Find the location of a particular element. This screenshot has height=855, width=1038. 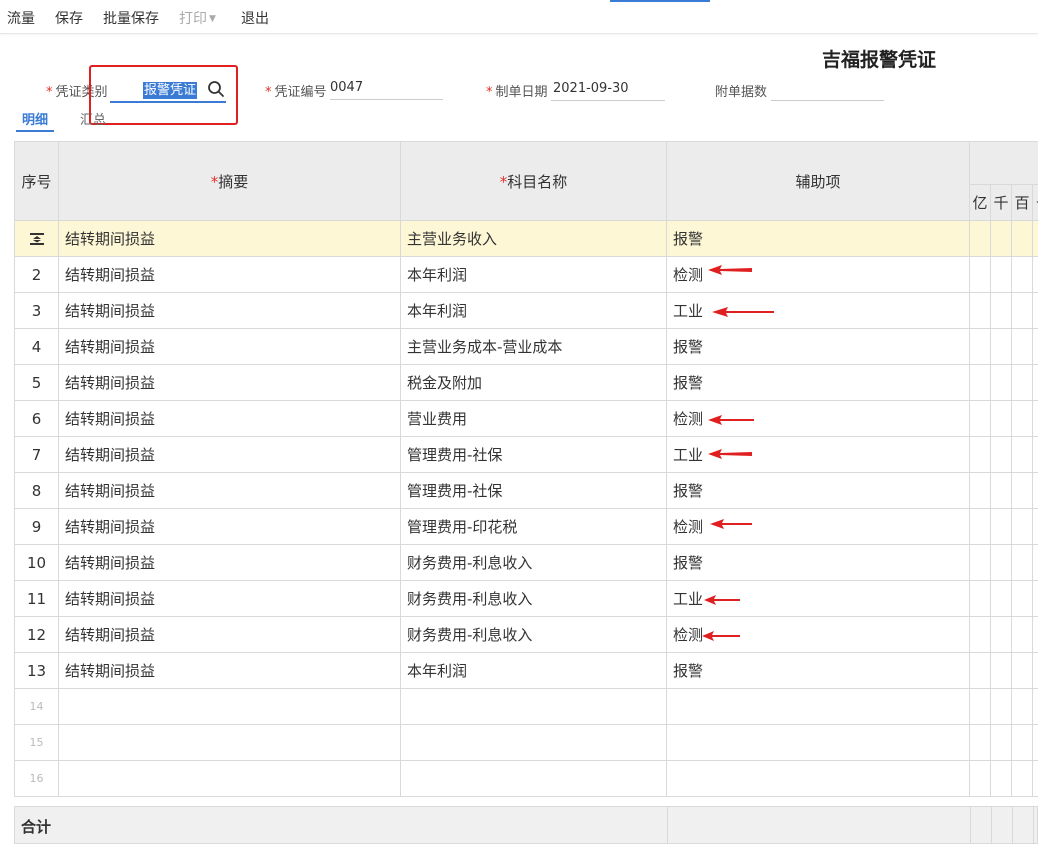

table-row: 4 结转期间损益 主营业务成本-营业成本 报警 is located at coordinates (526, 346).